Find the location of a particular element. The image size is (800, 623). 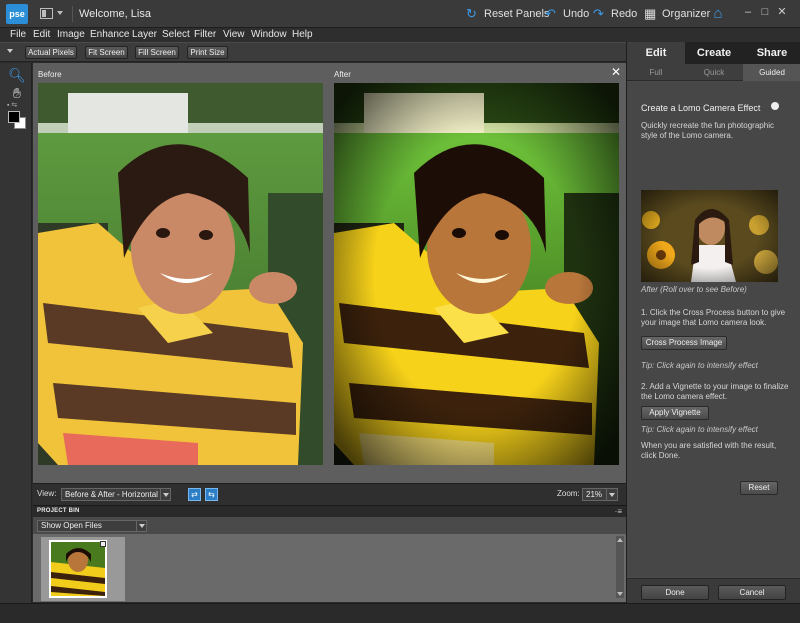

minimize-icon: – is located at coordinates (748, 12).